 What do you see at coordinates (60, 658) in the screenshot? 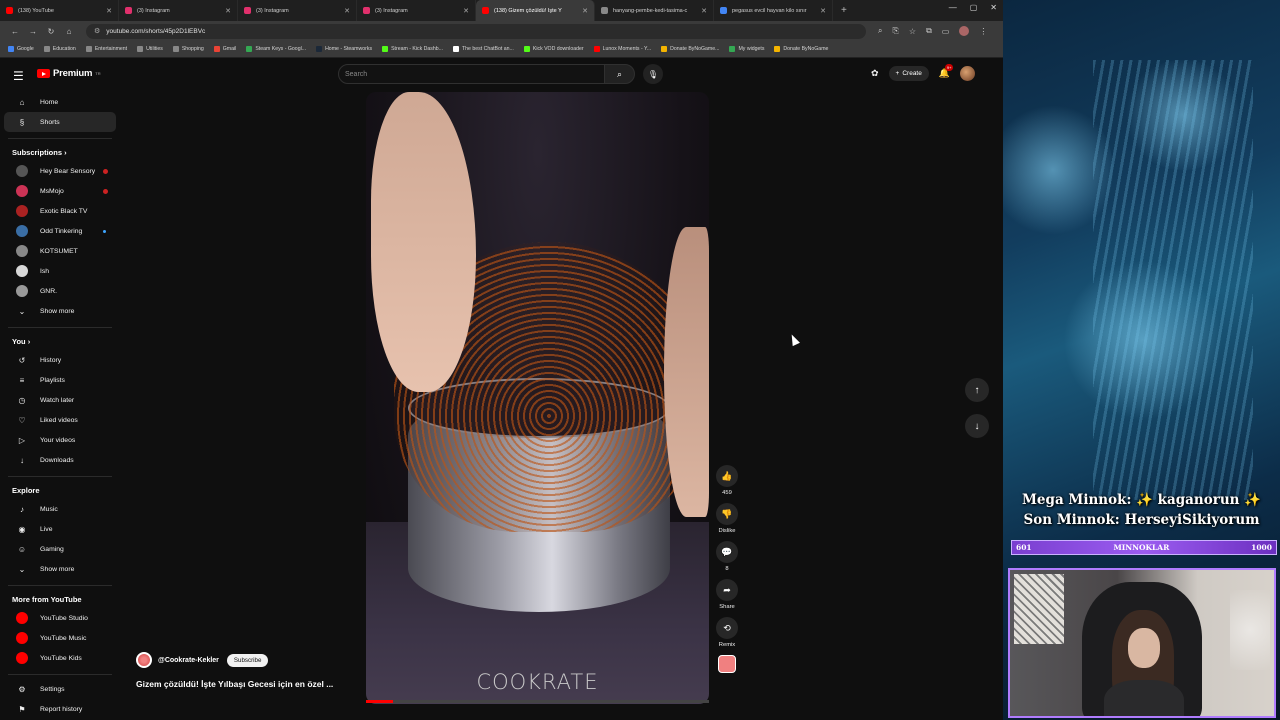
I see `sidebar-item-youtube-kids: YouTube Kids` at bounding box center [60, 658].